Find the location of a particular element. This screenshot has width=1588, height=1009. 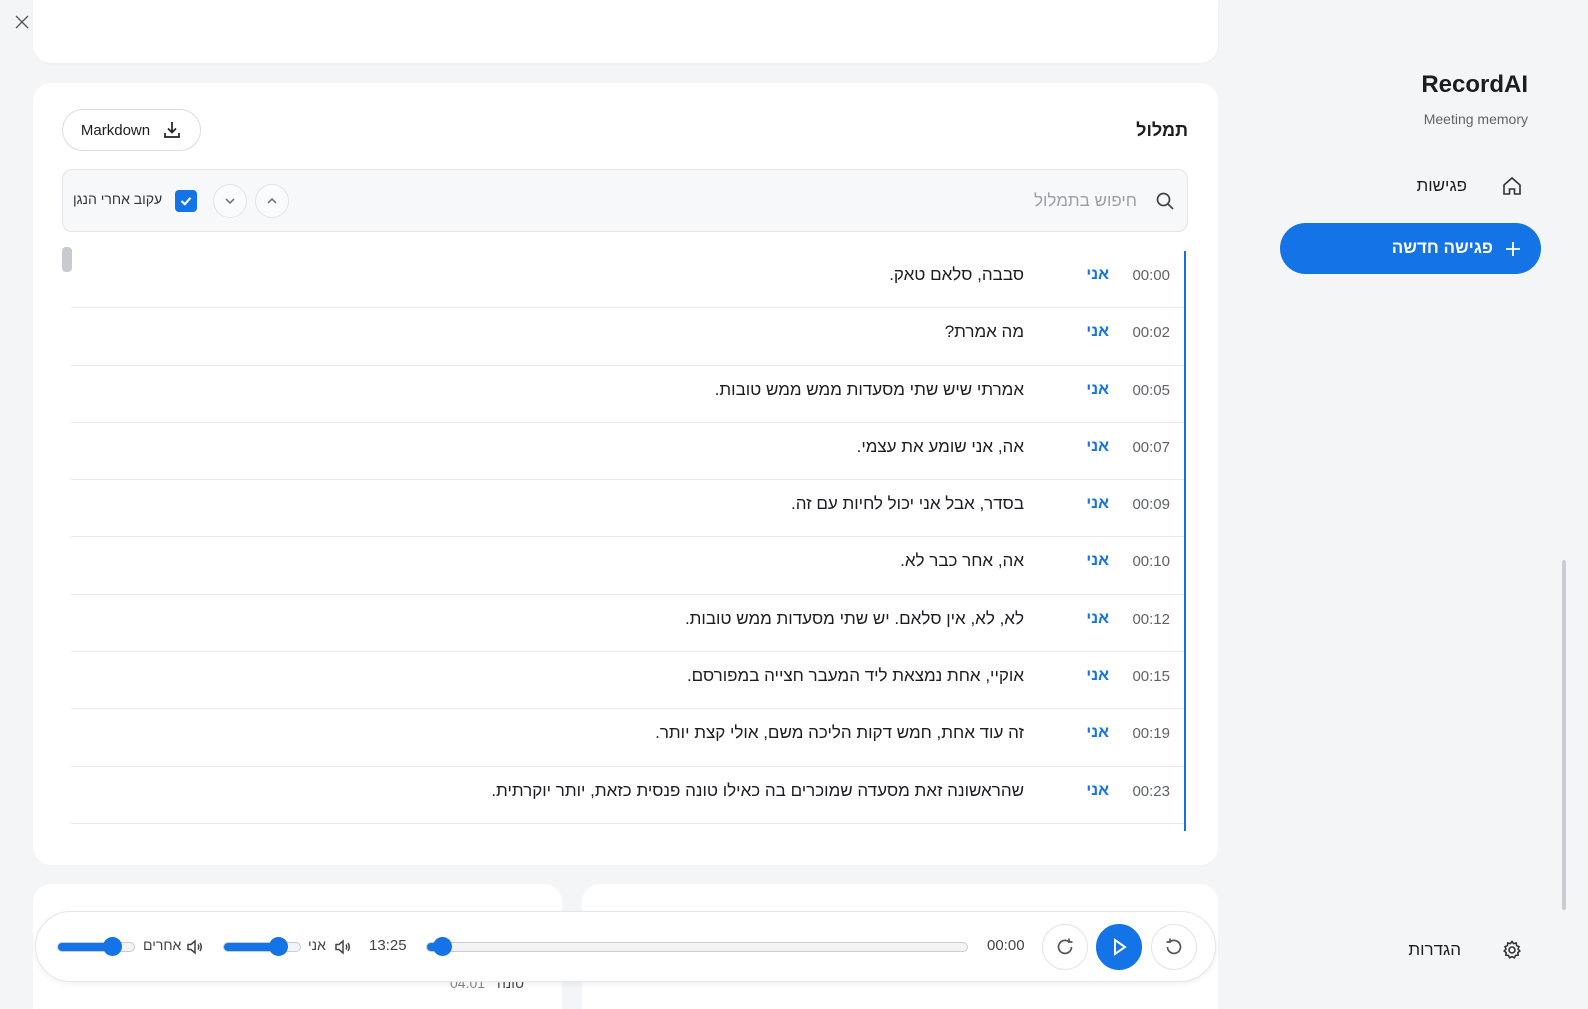

row-time: 00:23 is located at coordinates (1151, 791).